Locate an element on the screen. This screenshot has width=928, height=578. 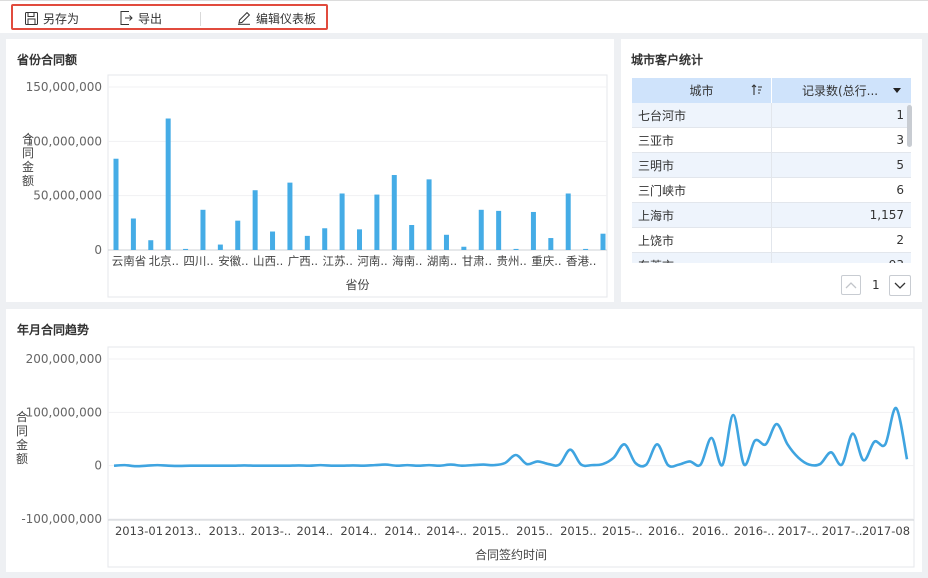
cell-city: 三亚市 is located at coordinates (702, 140).